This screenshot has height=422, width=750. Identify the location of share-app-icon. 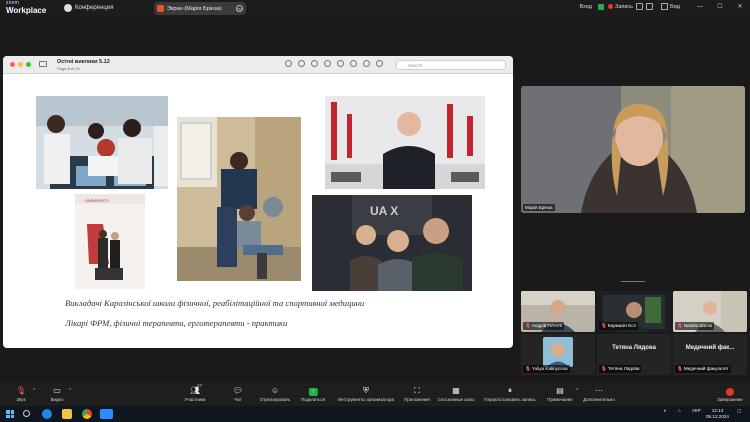
(160, 8).